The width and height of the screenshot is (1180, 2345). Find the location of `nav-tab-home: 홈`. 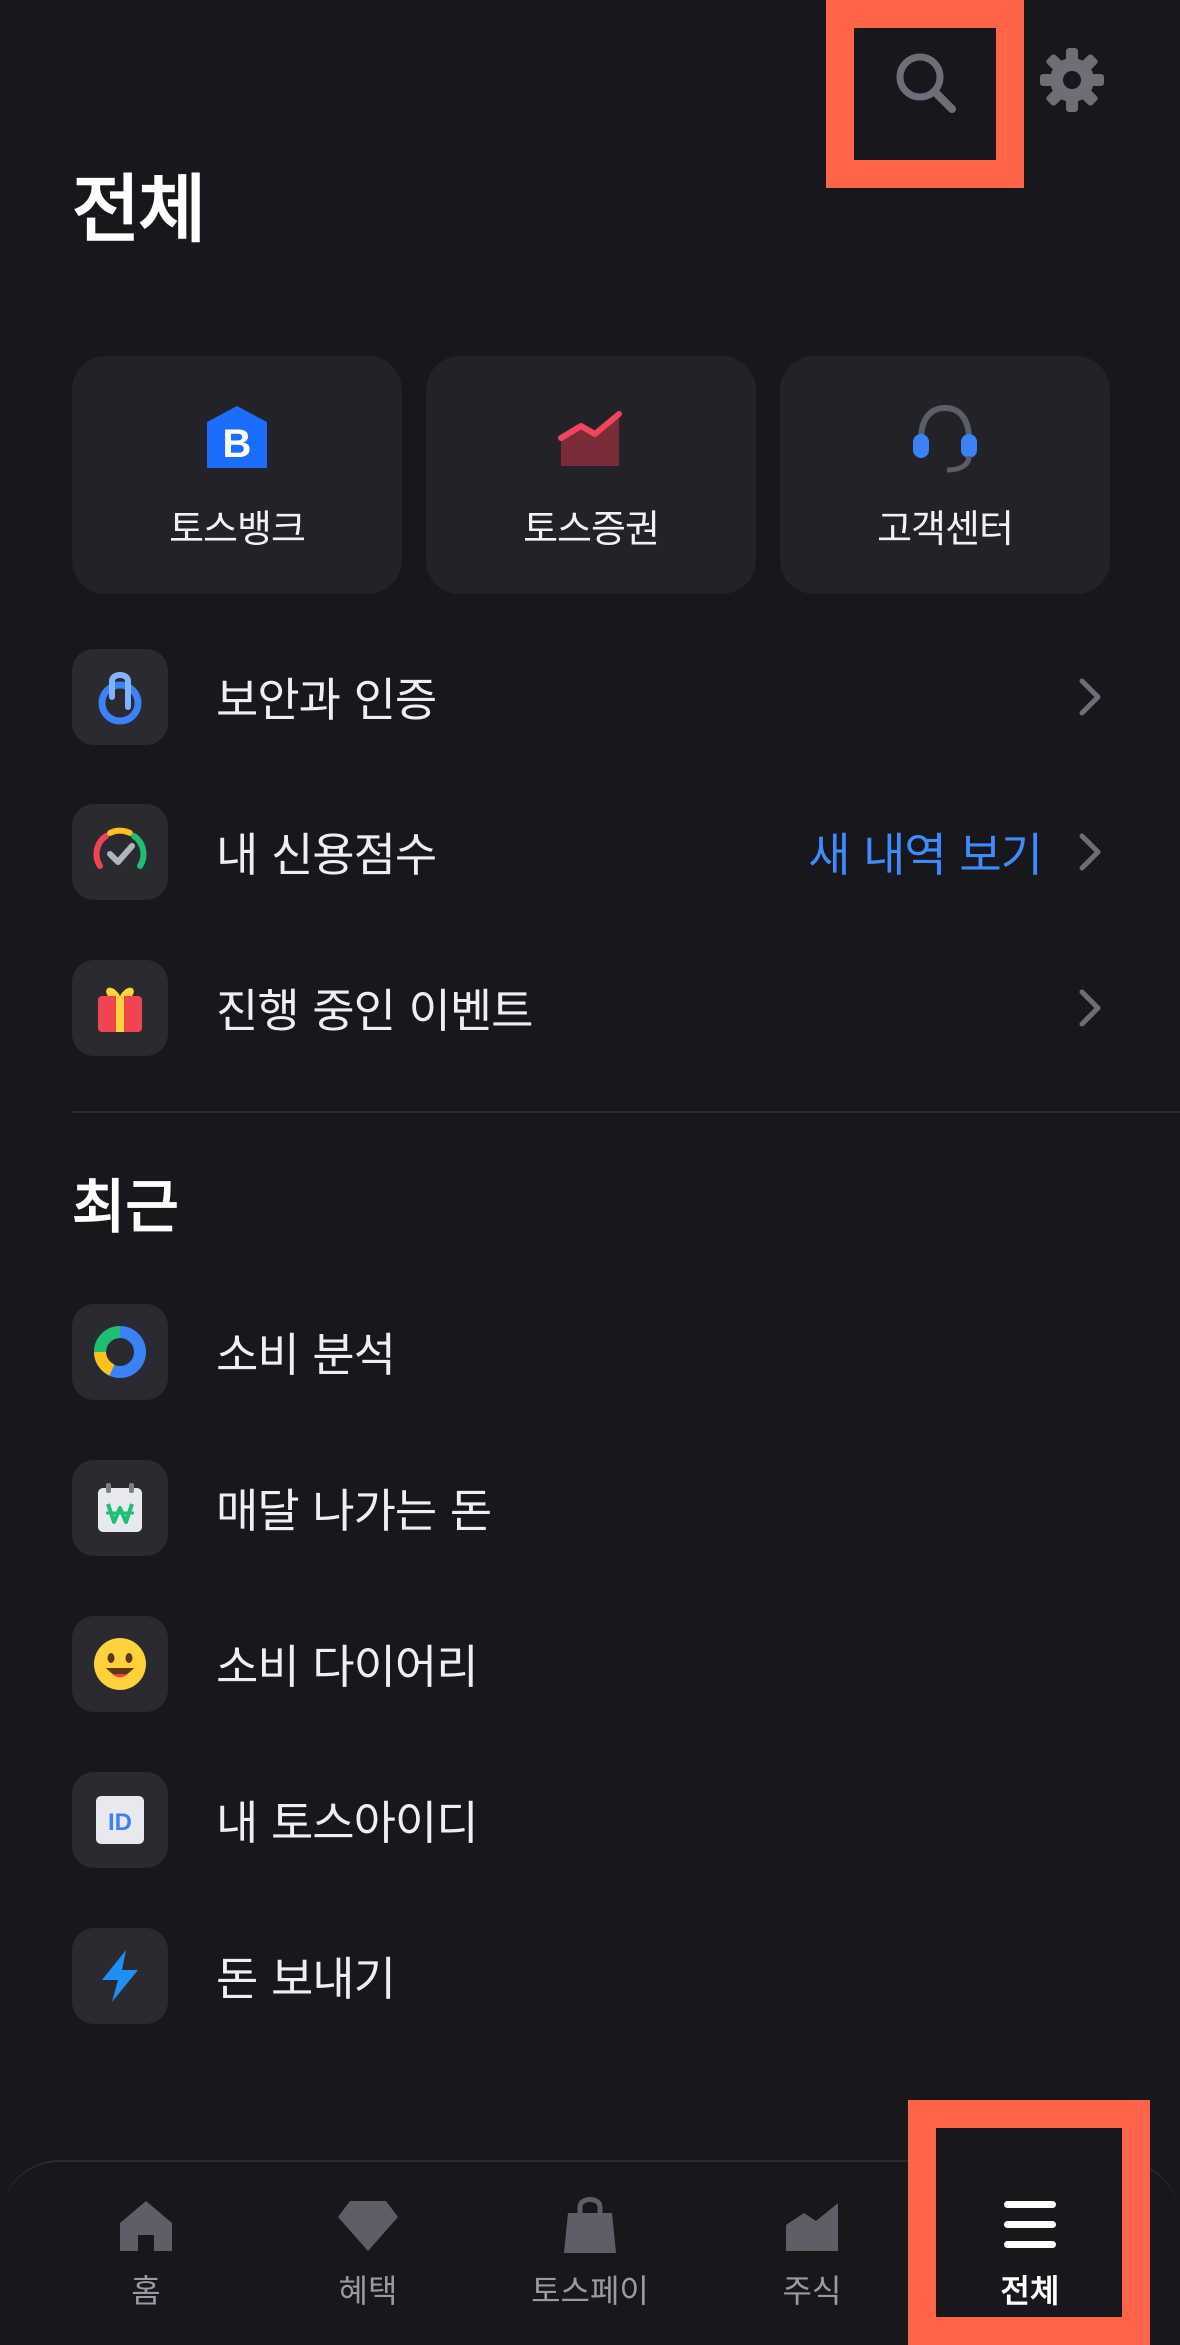

nav-tab-home: 홈 is located at coordinates (146, 2255).